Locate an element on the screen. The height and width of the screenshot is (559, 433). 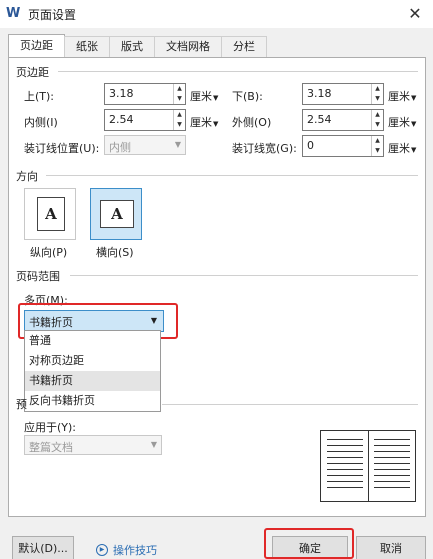
outside-margin-label: 外侧(O) is located at coordinates (252, 122).